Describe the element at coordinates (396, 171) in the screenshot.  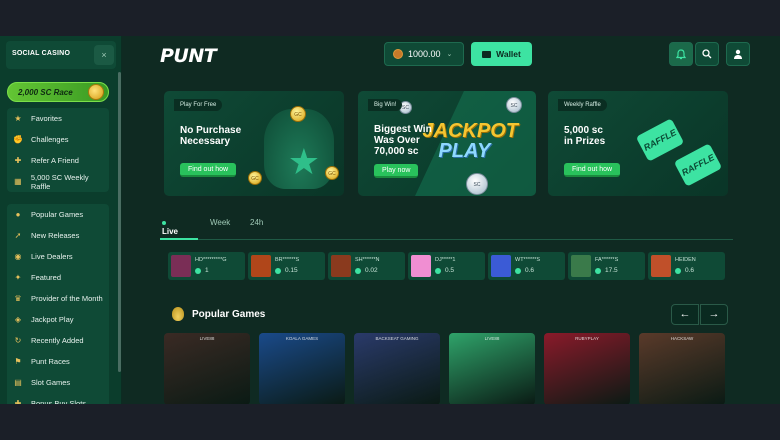
I see `play-now-button: Play now` at that location.